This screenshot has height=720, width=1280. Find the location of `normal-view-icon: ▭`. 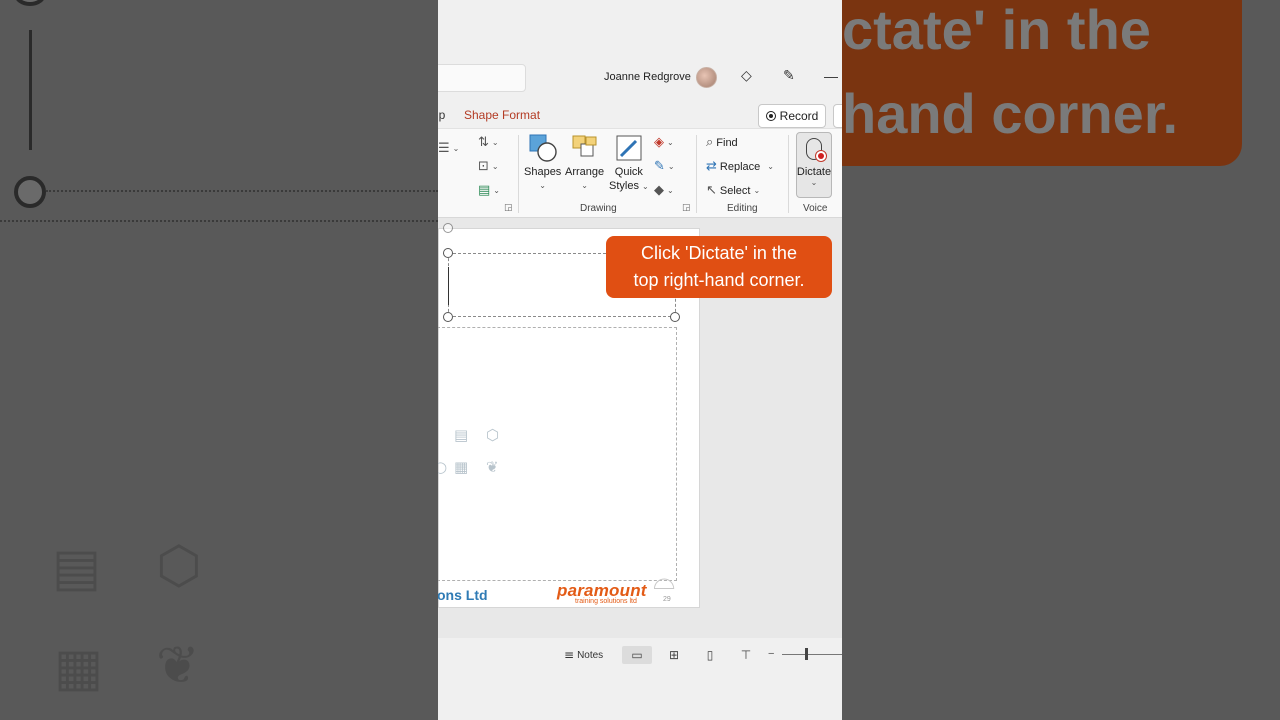

normal-view-icon: ▭ is located at coordinates (637, 655).